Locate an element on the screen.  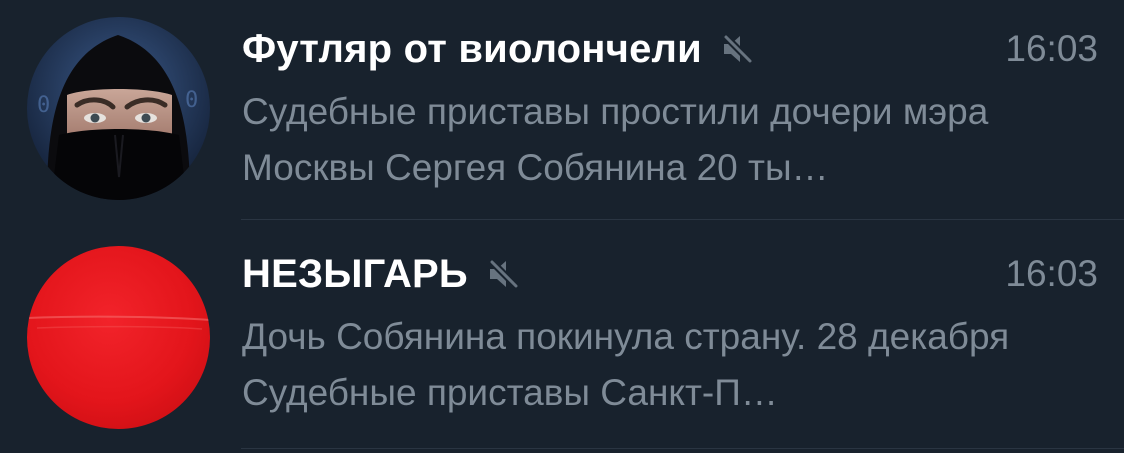
chat-title-line: Футляр от виолончели 16:03 is located at coordinates (670, 49).